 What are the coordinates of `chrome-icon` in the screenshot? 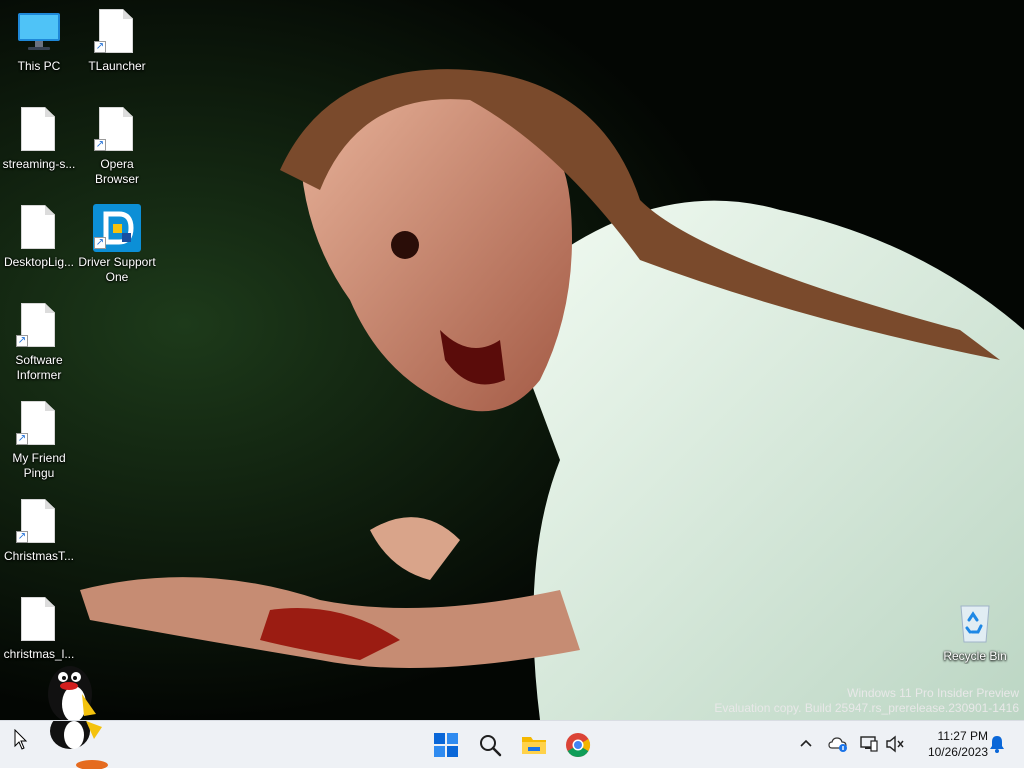 It's located at (578, 745).